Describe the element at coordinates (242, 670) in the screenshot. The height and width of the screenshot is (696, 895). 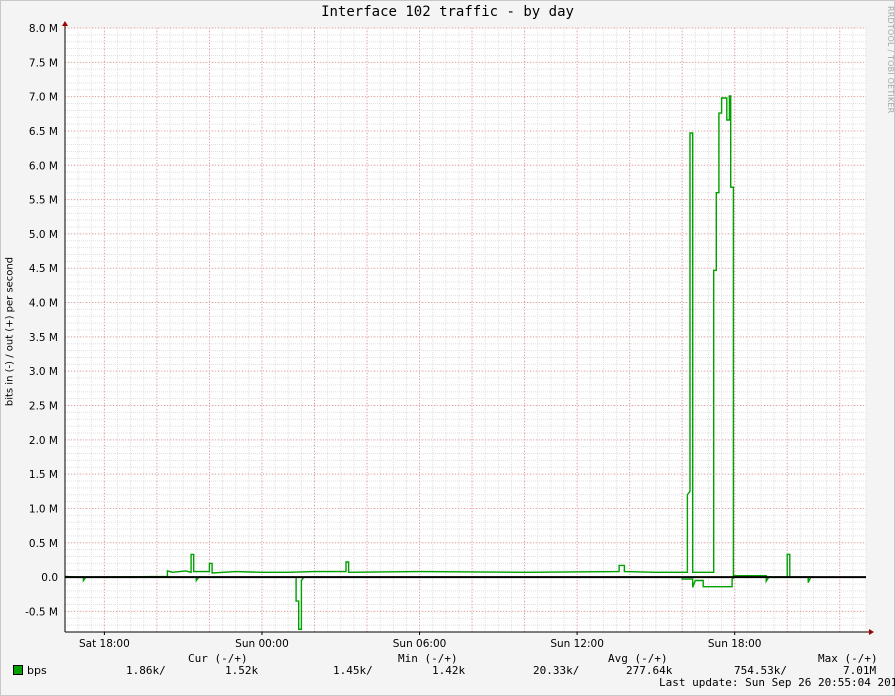
I see `legend-cur-out: 1.52k` at that location.